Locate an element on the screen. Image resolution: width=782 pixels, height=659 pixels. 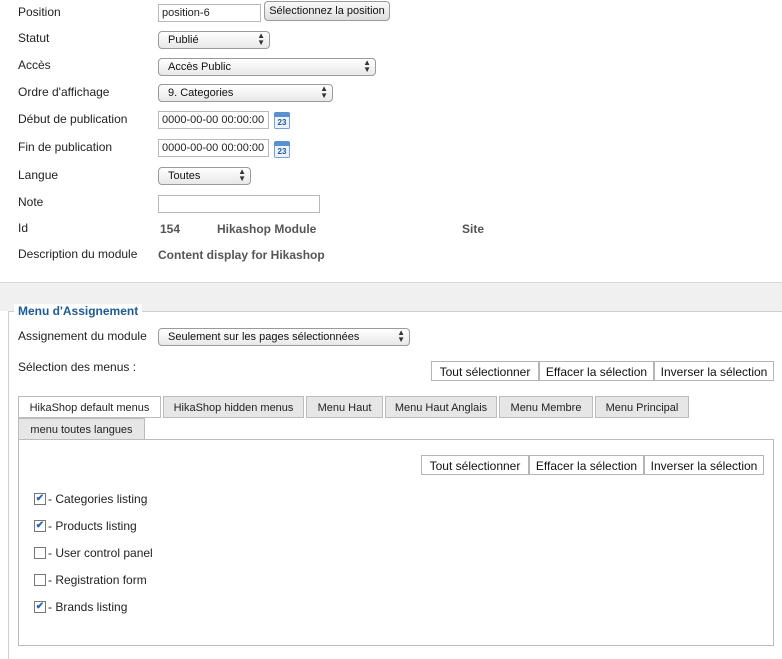
tab-hikashop-default-menus: HikaShop default menus is located at coordinates (89, 407).